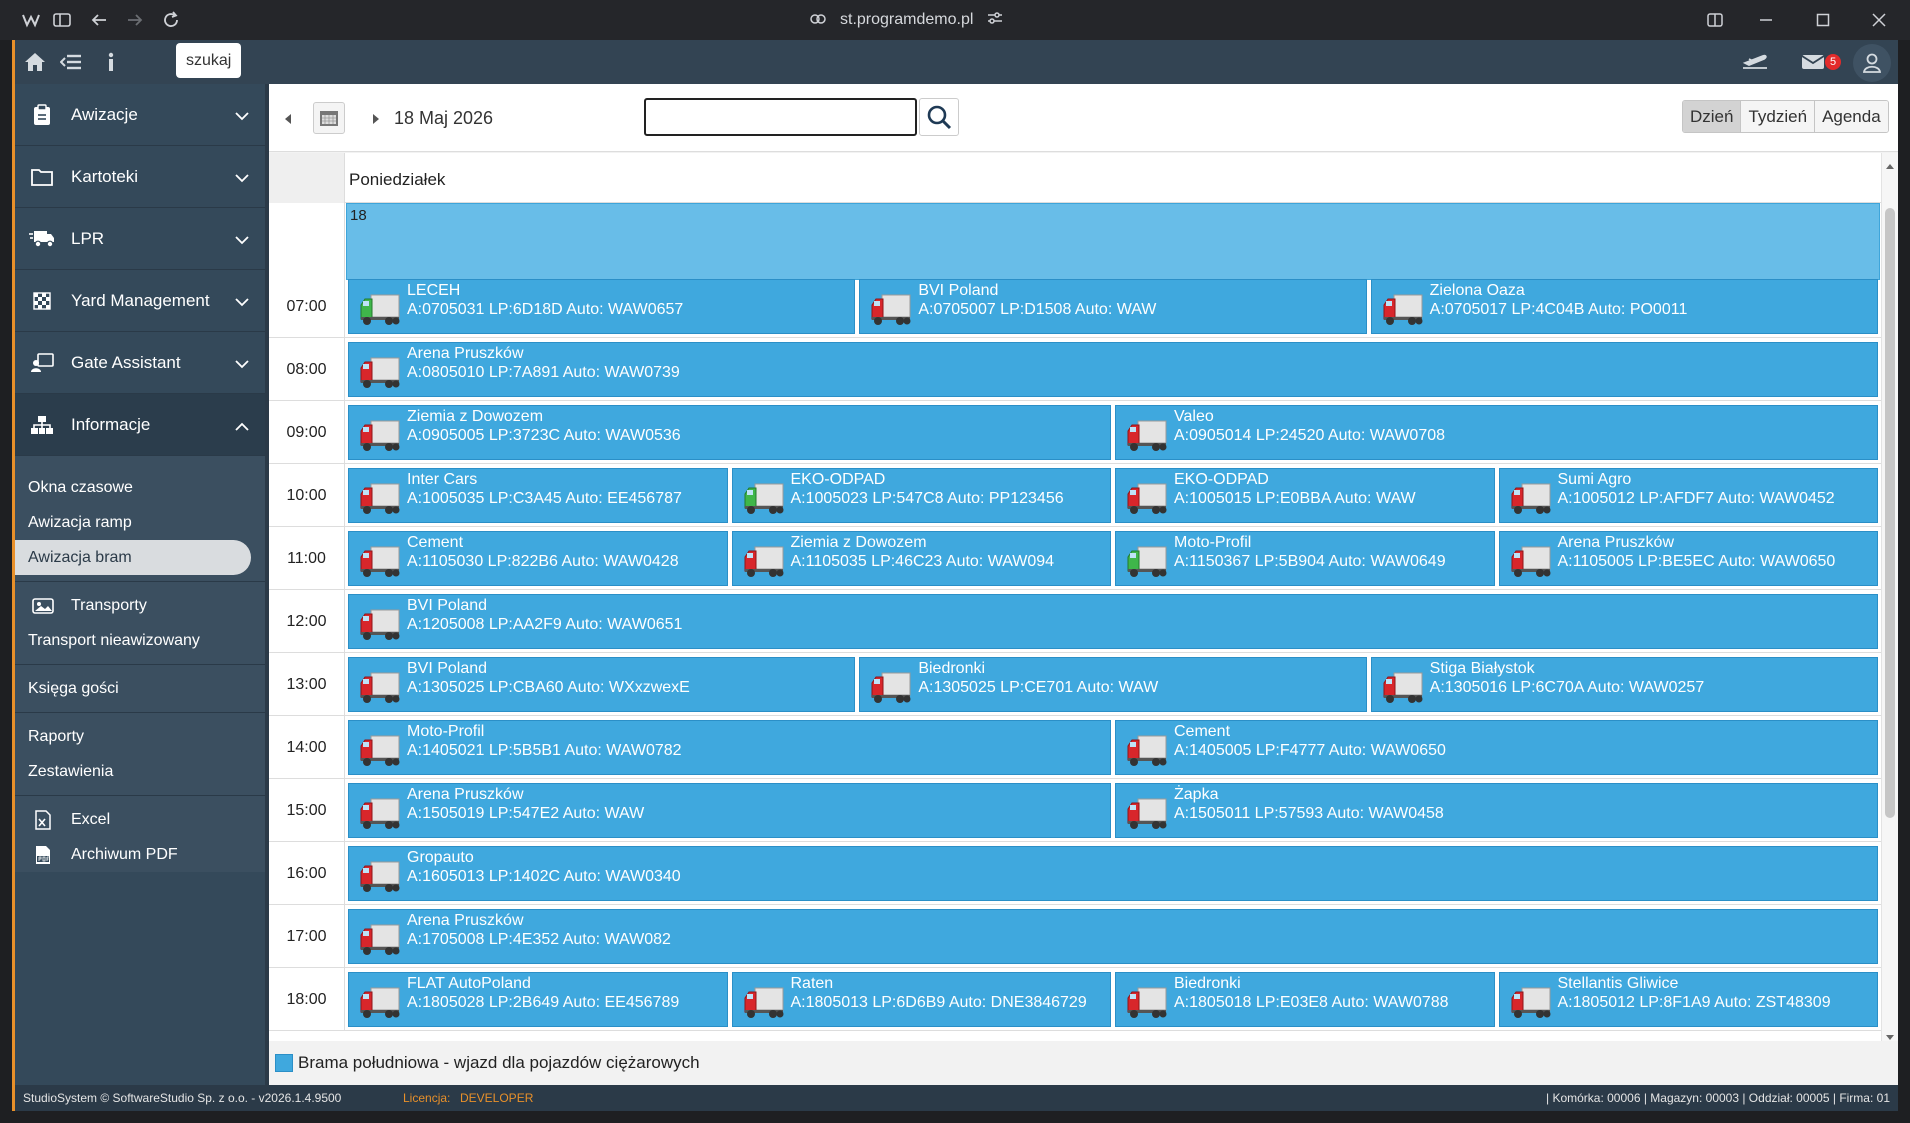 The height and width of the screenshot is (1123, 1910). I want to click on reload-icon, so click(171, 20).